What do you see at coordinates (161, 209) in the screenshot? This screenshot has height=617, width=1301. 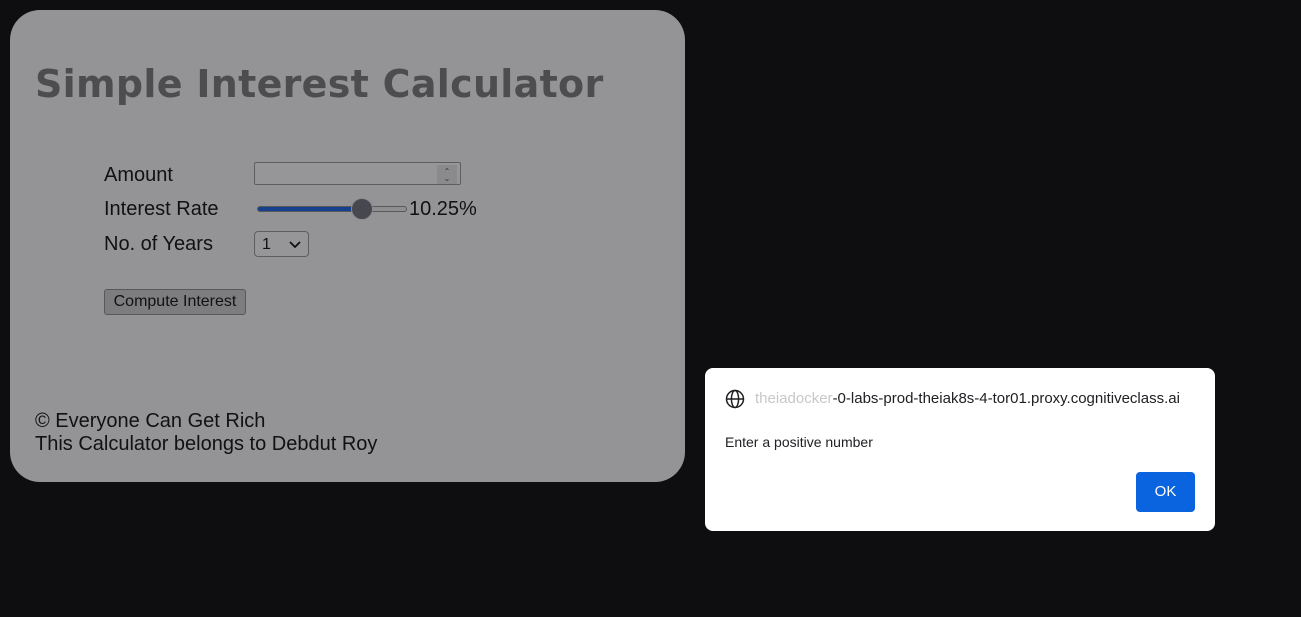 I see `interest-rate-label: Interest Rate` at bounding box center [161, 209].